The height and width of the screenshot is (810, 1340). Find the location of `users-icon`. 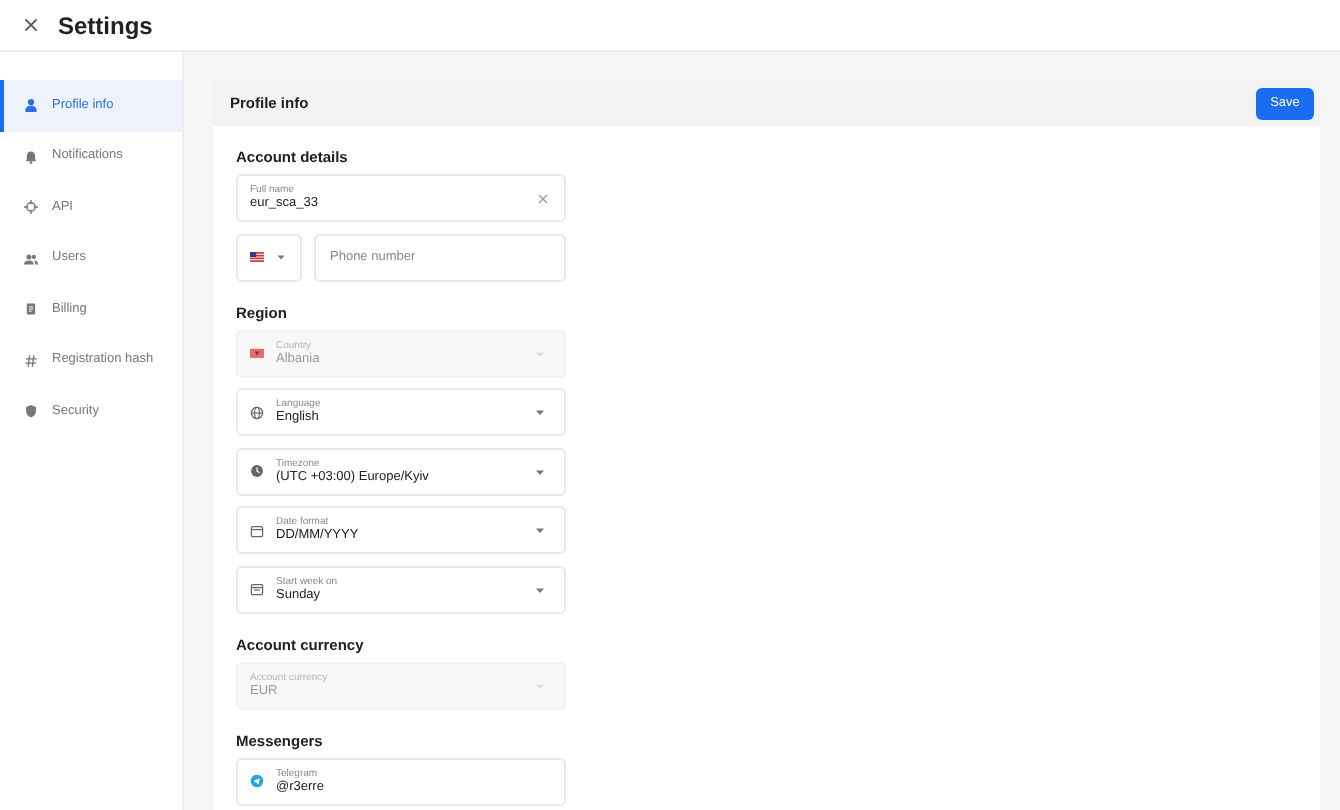

users-icon is located at coordinates (31, 258).